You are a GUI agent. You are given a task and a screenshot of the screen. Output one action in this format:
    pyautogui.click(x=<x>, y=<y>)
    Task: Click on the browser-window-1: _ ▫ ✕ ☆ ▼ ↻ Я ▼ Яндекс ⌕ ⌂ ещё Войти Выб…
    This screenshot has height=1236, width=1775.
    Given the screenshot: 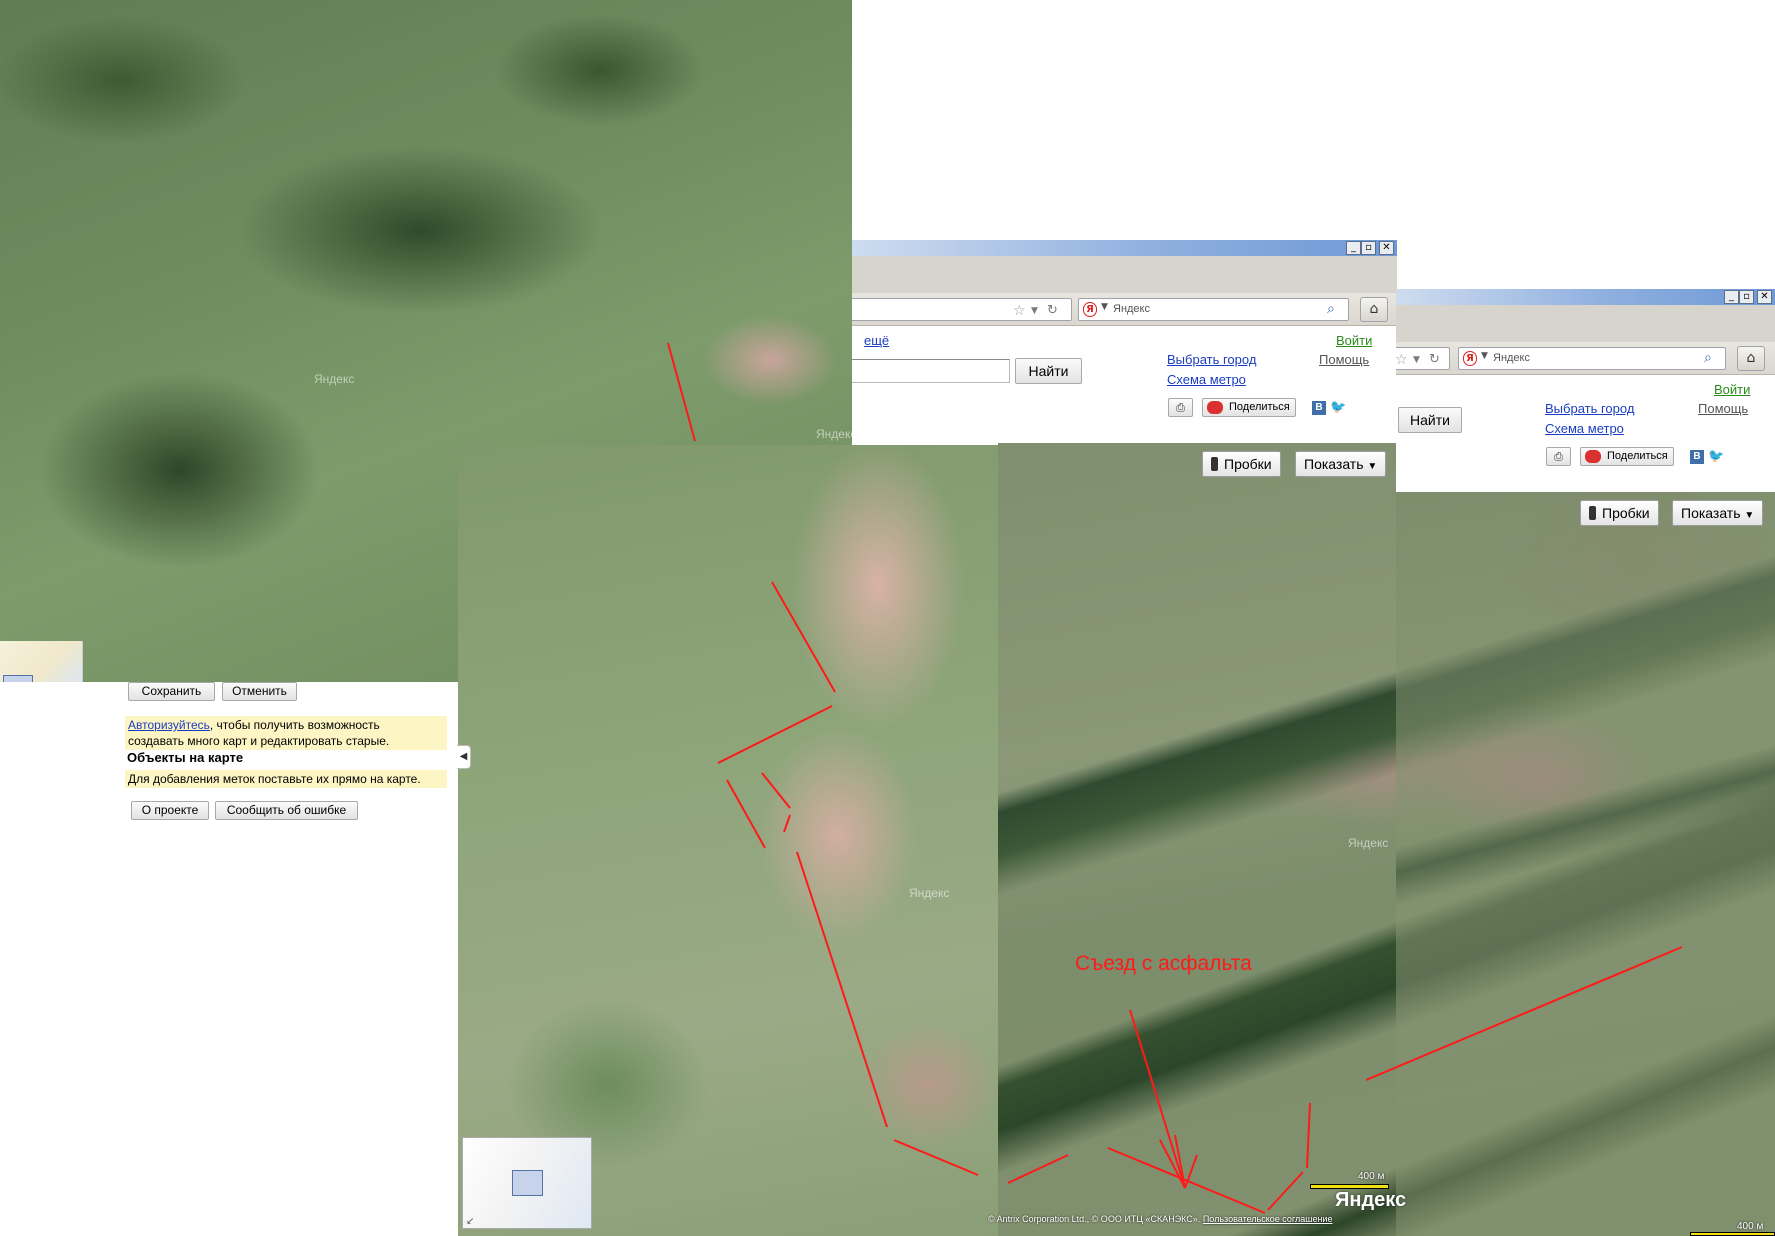 What is the action you would take?
    pyautogui.click(x=1124, y=341)
    